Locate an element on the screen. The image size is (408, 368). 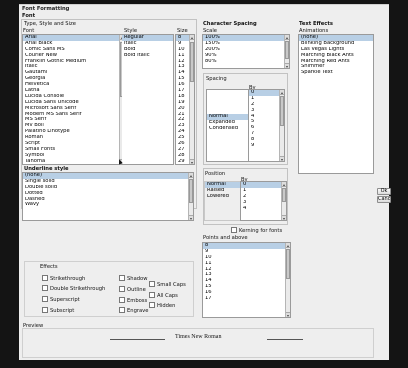
underline-list-scrollbar is located at coordinates (190, 196).